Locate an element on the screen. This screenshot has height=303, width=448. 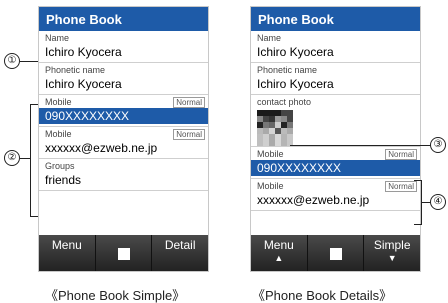
groups-field: Groups friends is located at coordinates (123, 175).